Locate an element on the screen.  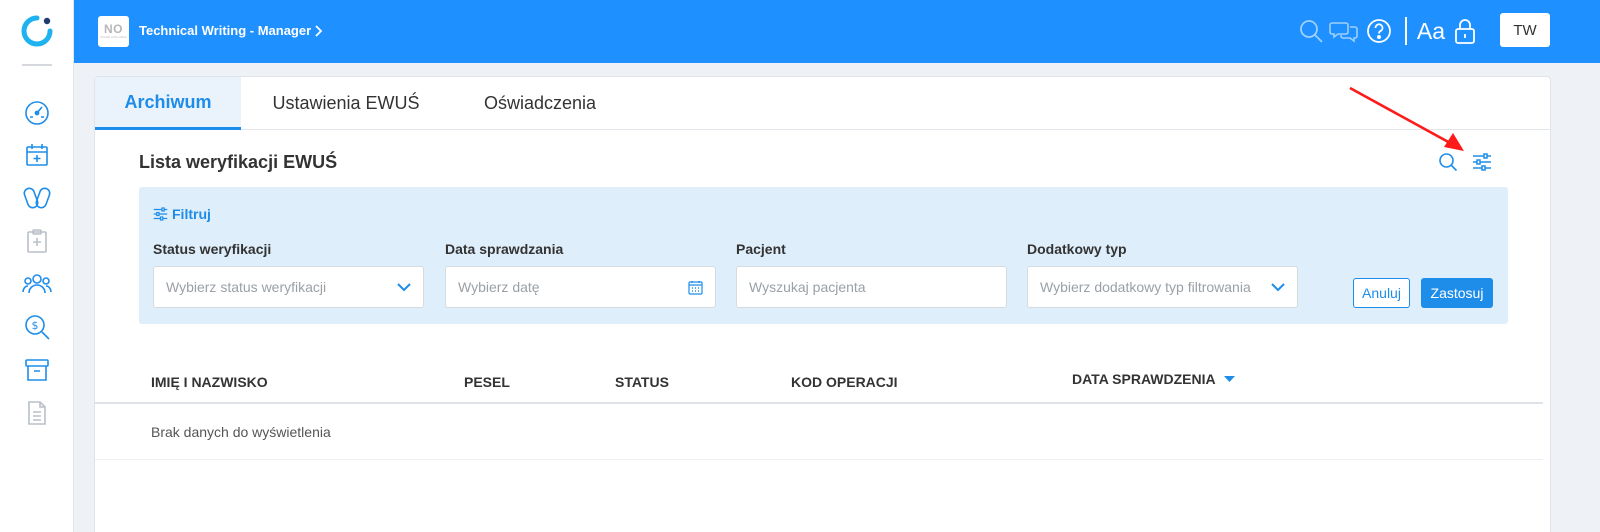
tab-ustawienia-ewus: Ustawienia EWUŚ is located at coordinates (346, 103).